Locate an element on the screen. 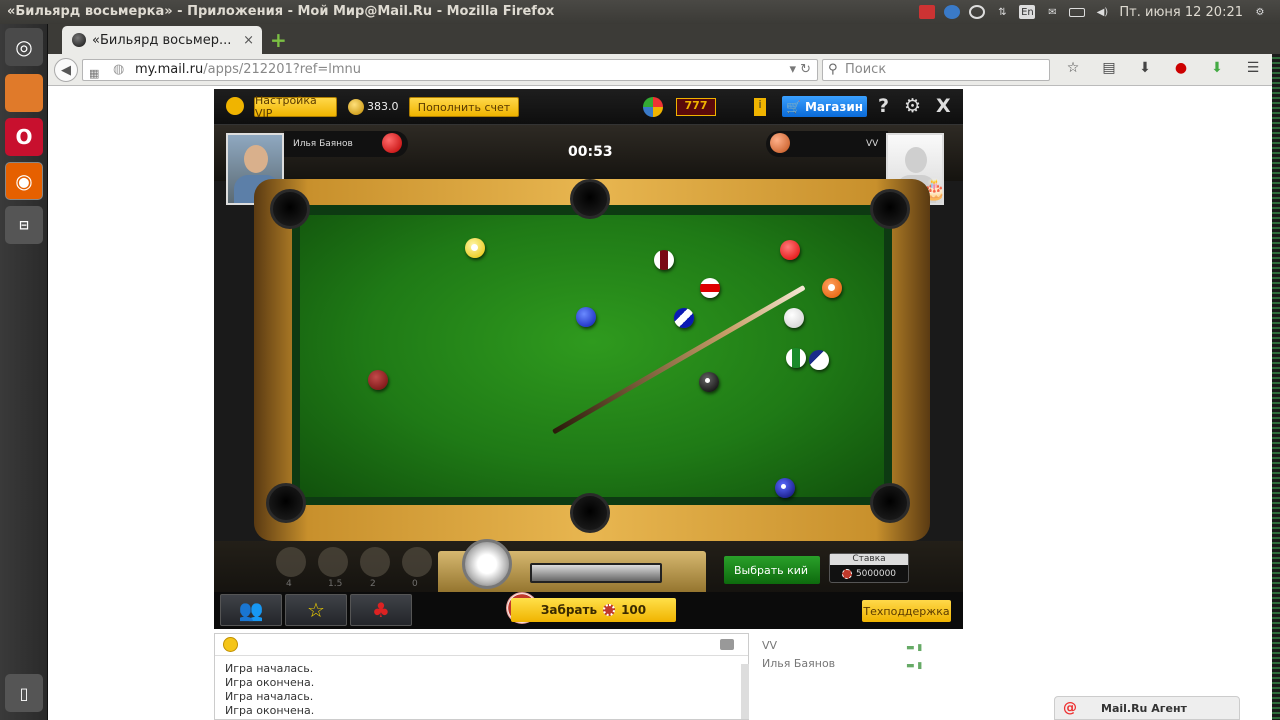 This screenshot has height=720, width=1280. pocket-bottom-middle is located at coordinates (590, 513).